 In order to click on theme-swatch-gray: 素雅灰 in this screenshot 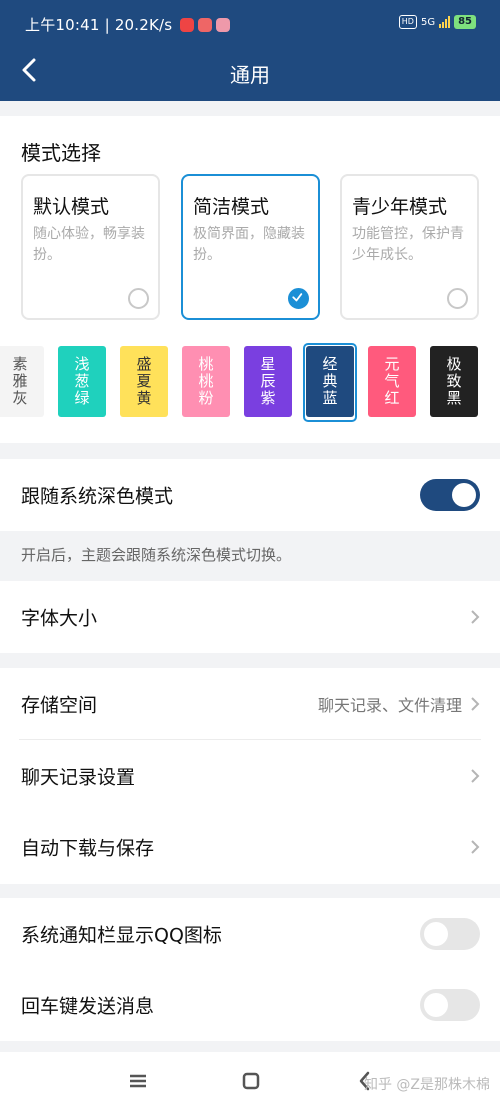, I will do `click(22, 381)`.